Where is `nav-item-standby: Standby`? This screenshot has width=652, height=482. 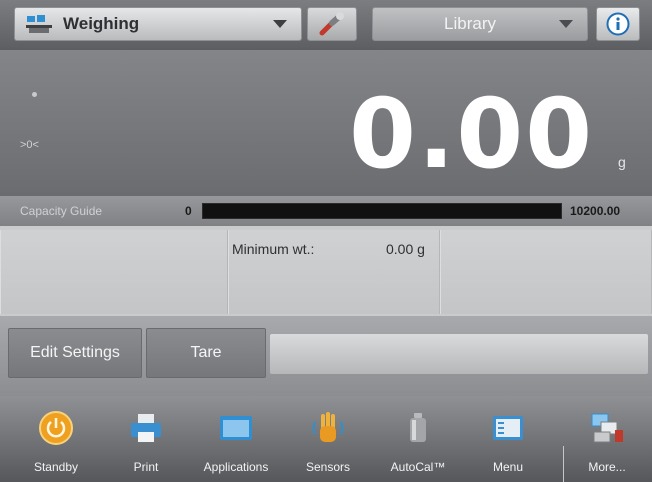 nav-item-standby: Standby is located at coordinates (56, 442).